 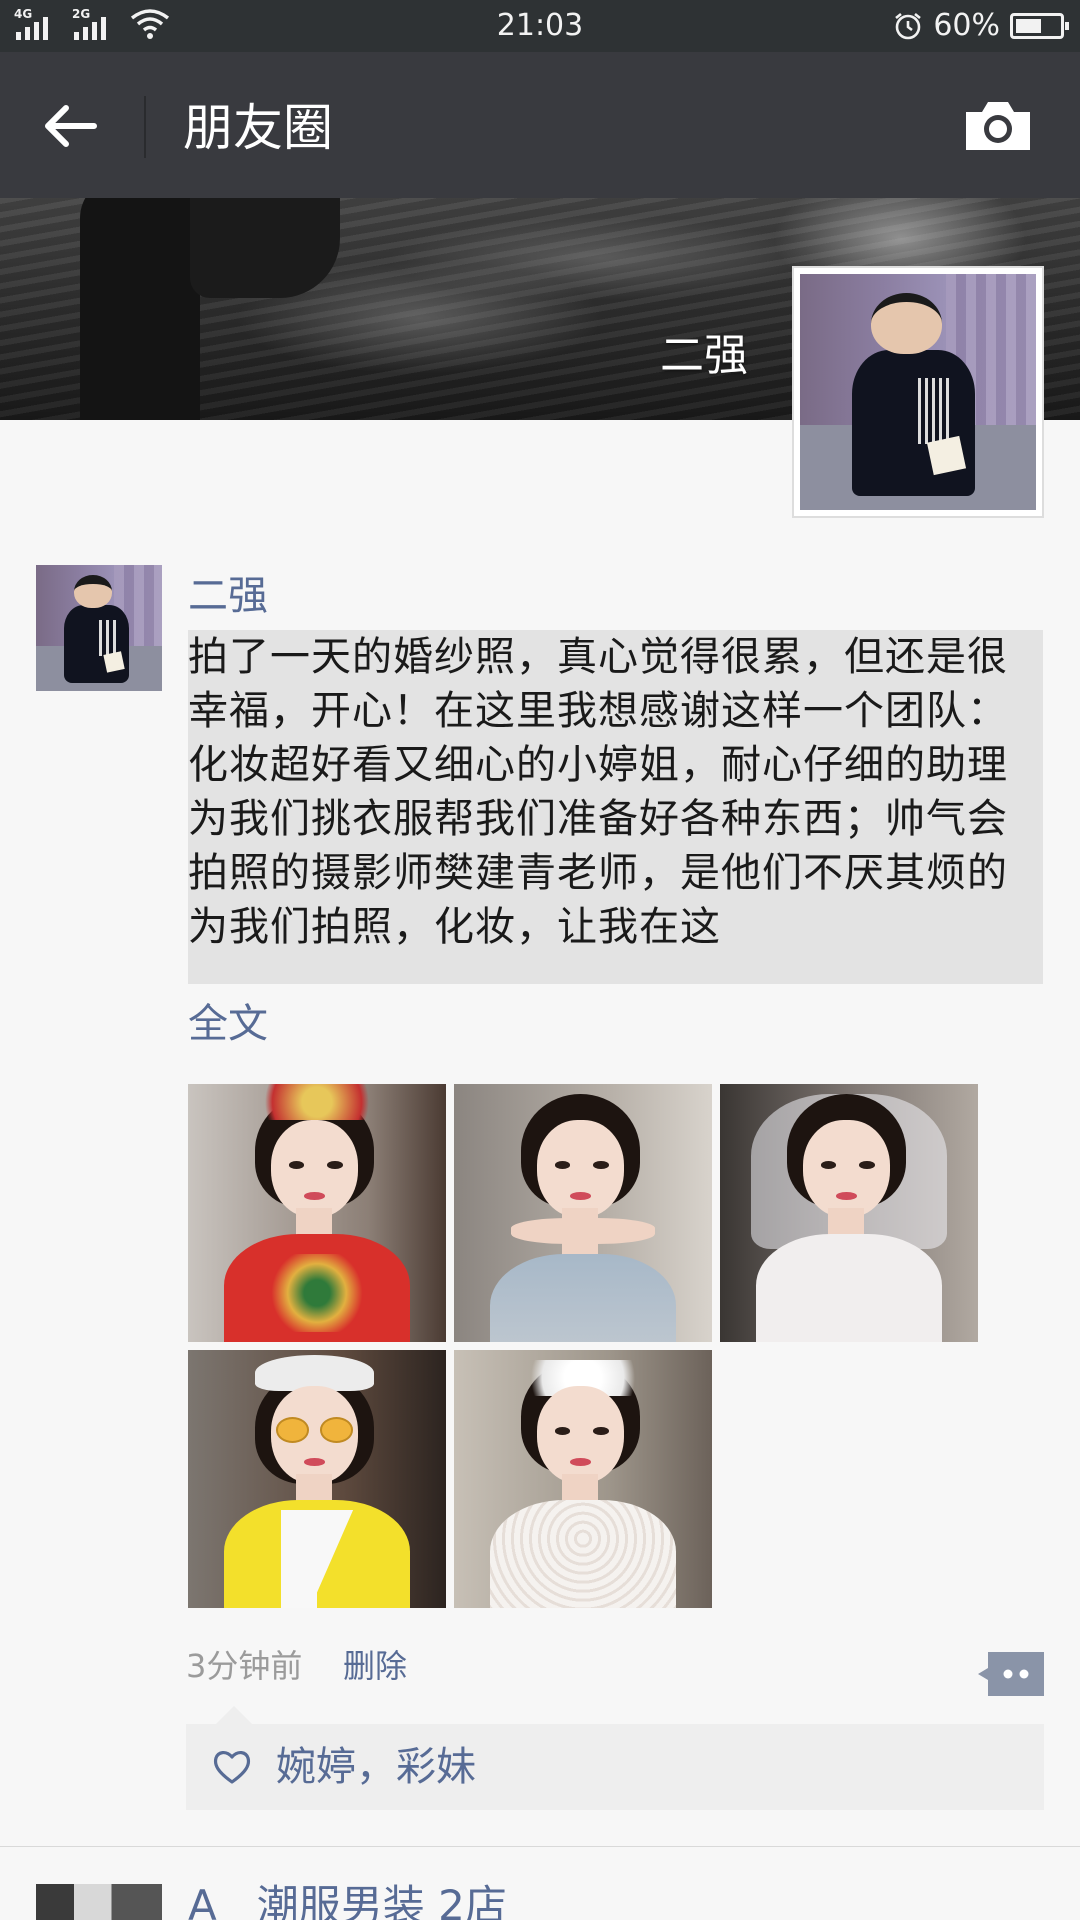 I want to click on profile-avatar, so click(x=918, y=392).